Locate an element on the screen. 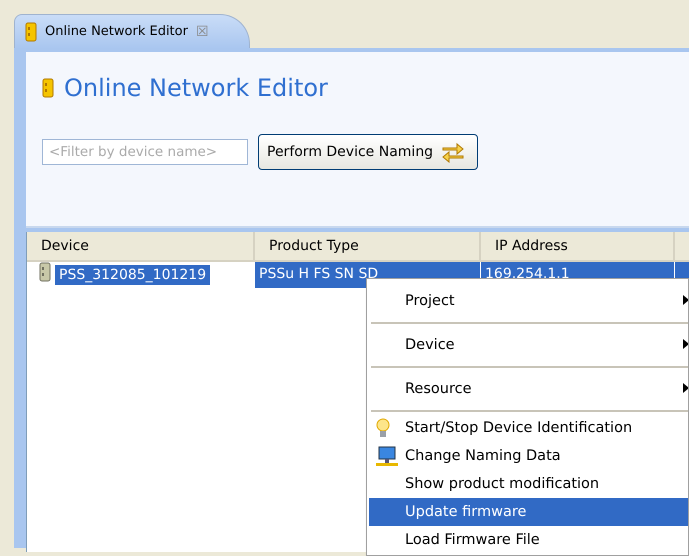  column-header: IP Address is located at coordinates (578, 246).